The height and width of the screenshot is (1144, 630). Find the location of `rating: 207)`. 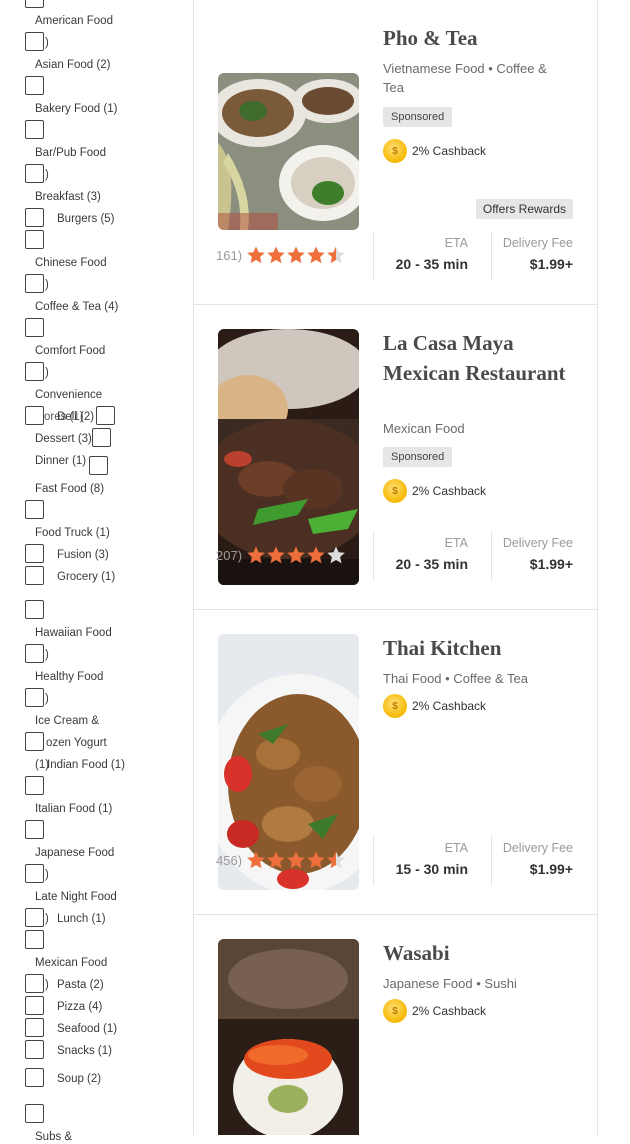

rating: 207) is located at coordinates (281, 555).